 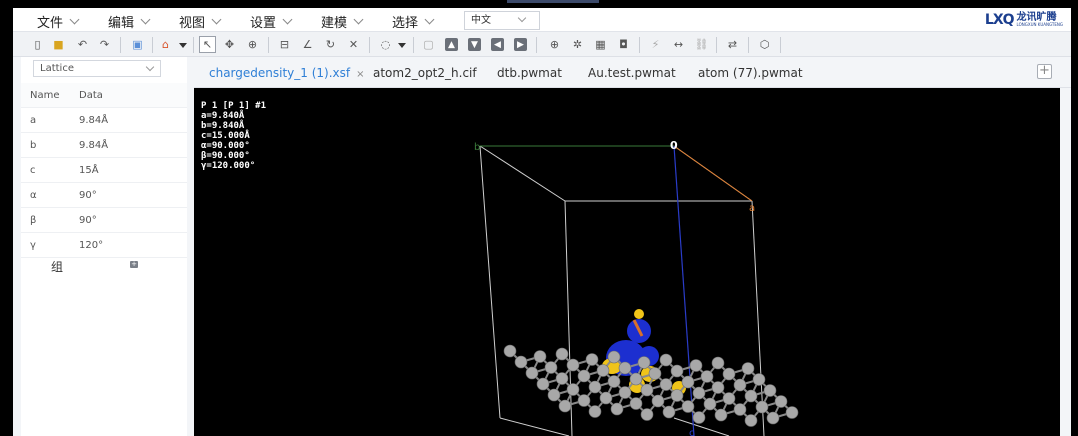 I want to click on menu-settings: 设置, so click(x=271, y=21).